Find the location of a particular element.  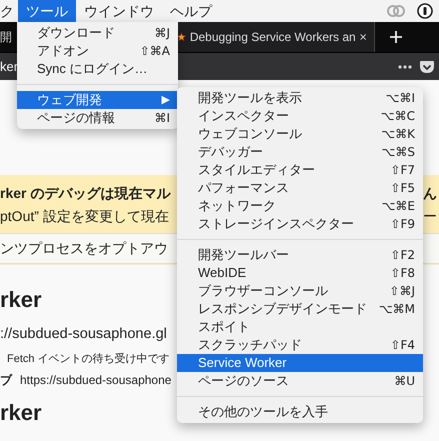

keyhole-icon is located at coordinates (425, 11).